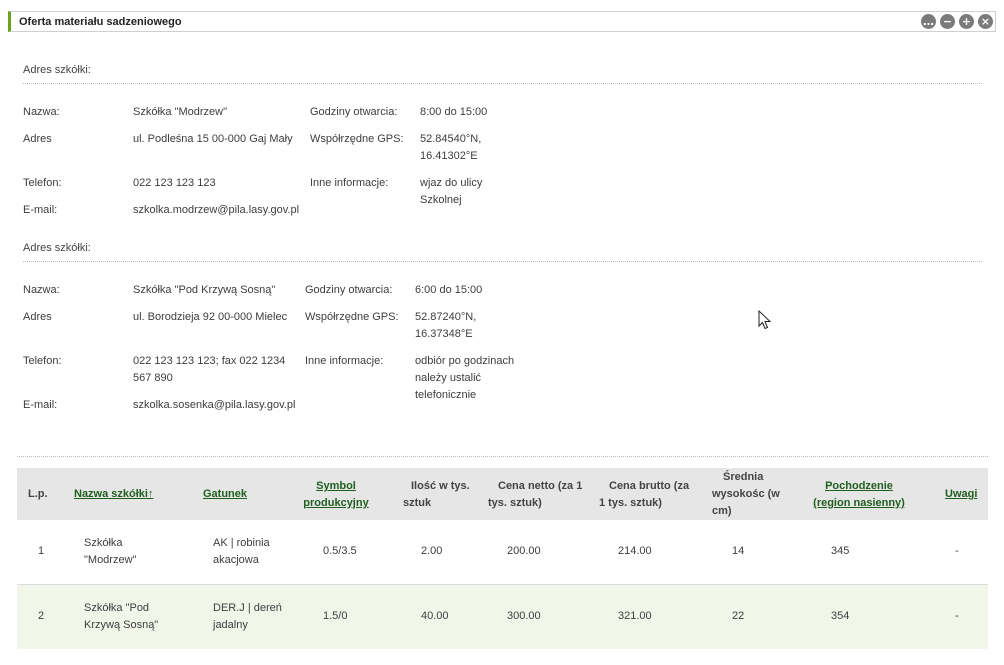 This screenshot has width=1004, height=665. I want to click on minimize-icon: −, so click(947, 21).